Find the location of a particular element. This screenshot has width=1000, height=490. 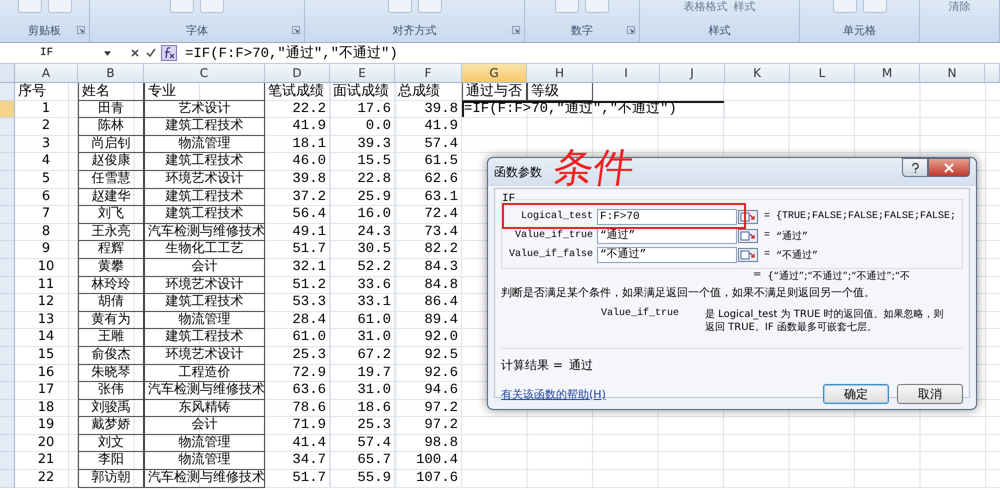

help-link: 有关该函数的帮助(H) is located at coordinates (553, 394).